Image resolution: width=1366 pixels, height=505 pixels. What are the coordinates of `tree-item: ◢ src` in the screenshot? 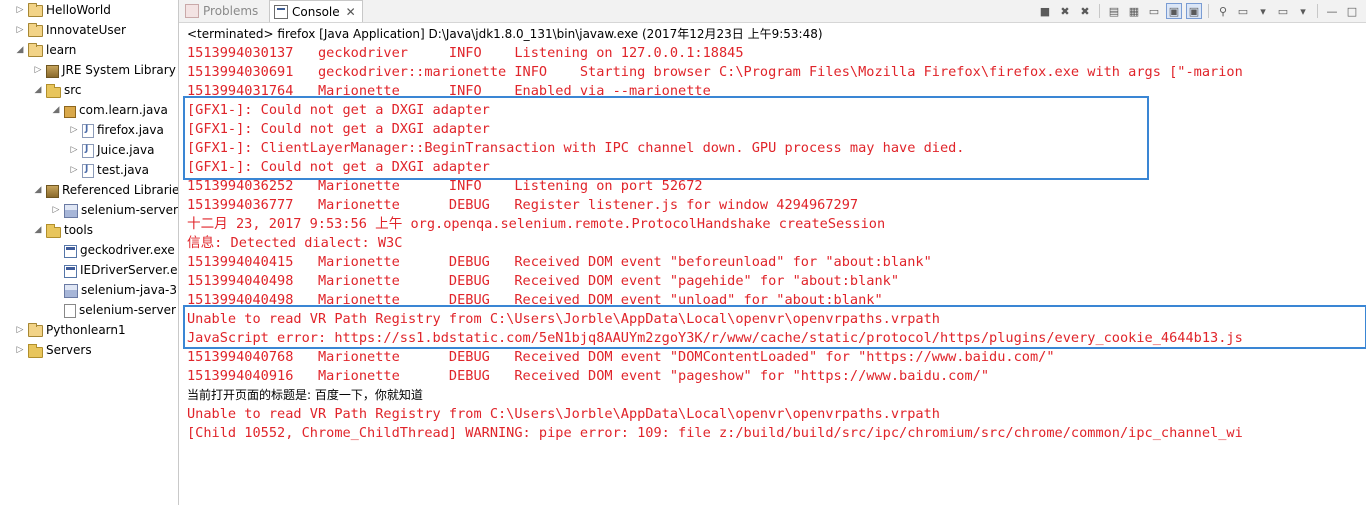 It's located at (57, 90).